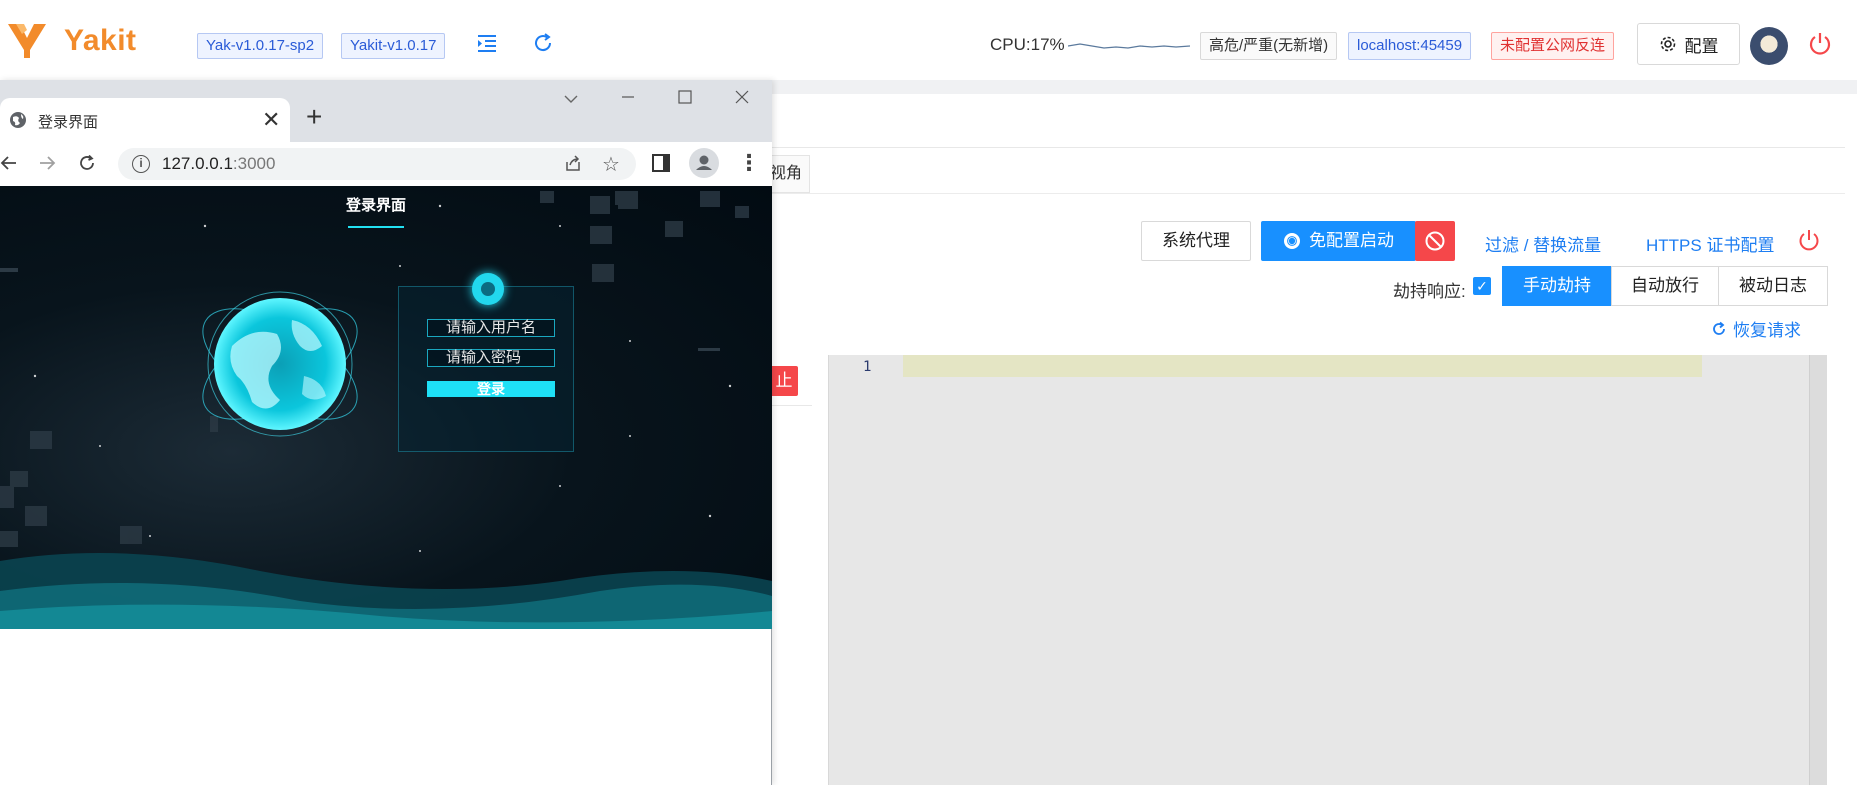 The width and height of the screenshot is (1857, 785). What do you see at coordinates (1769, 46) in the screenshot?
I see `avatar` at bounding box center [1769, 46].